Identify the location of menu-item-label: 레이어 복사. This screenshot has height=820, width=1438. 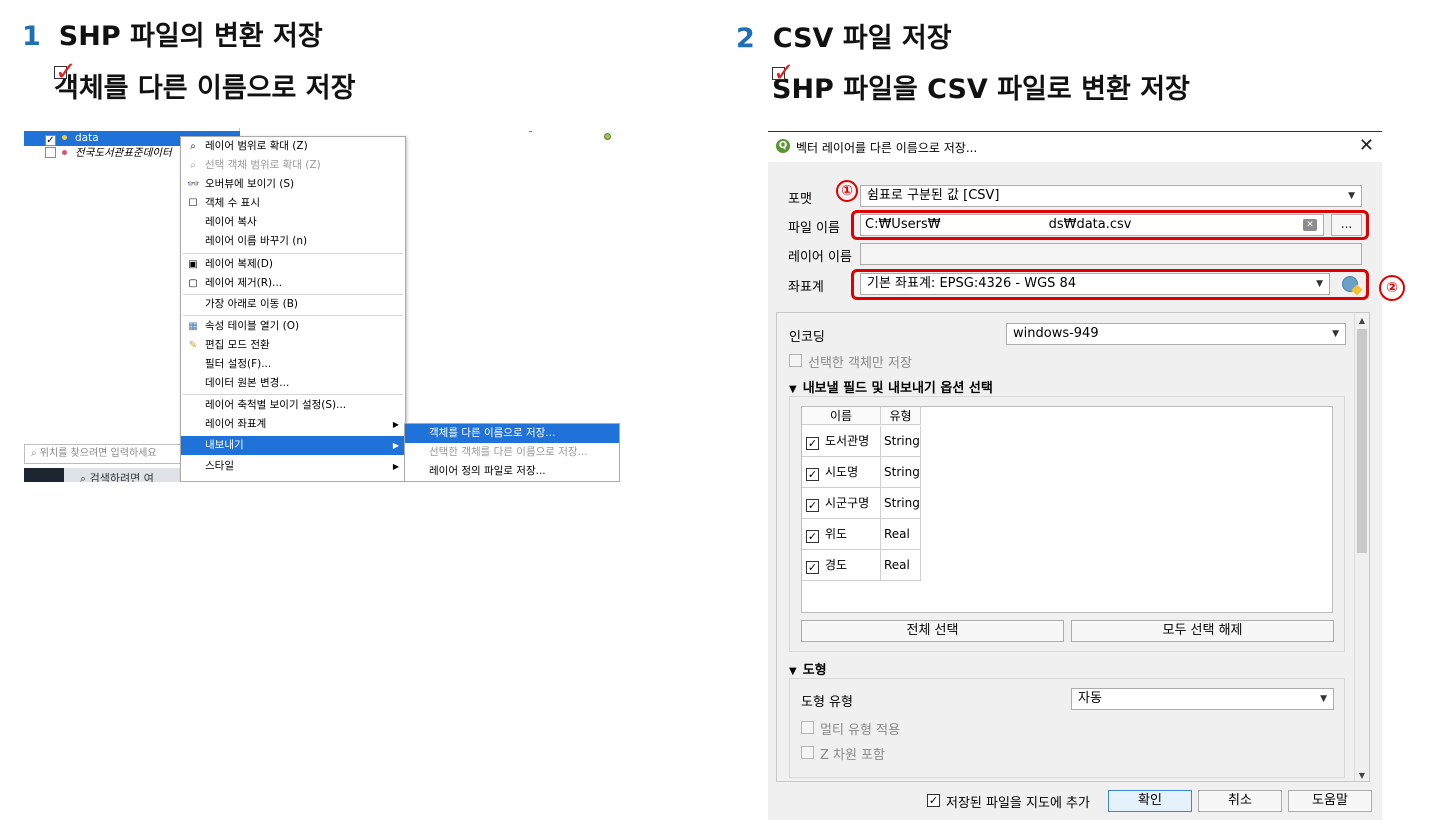
(231, 222).